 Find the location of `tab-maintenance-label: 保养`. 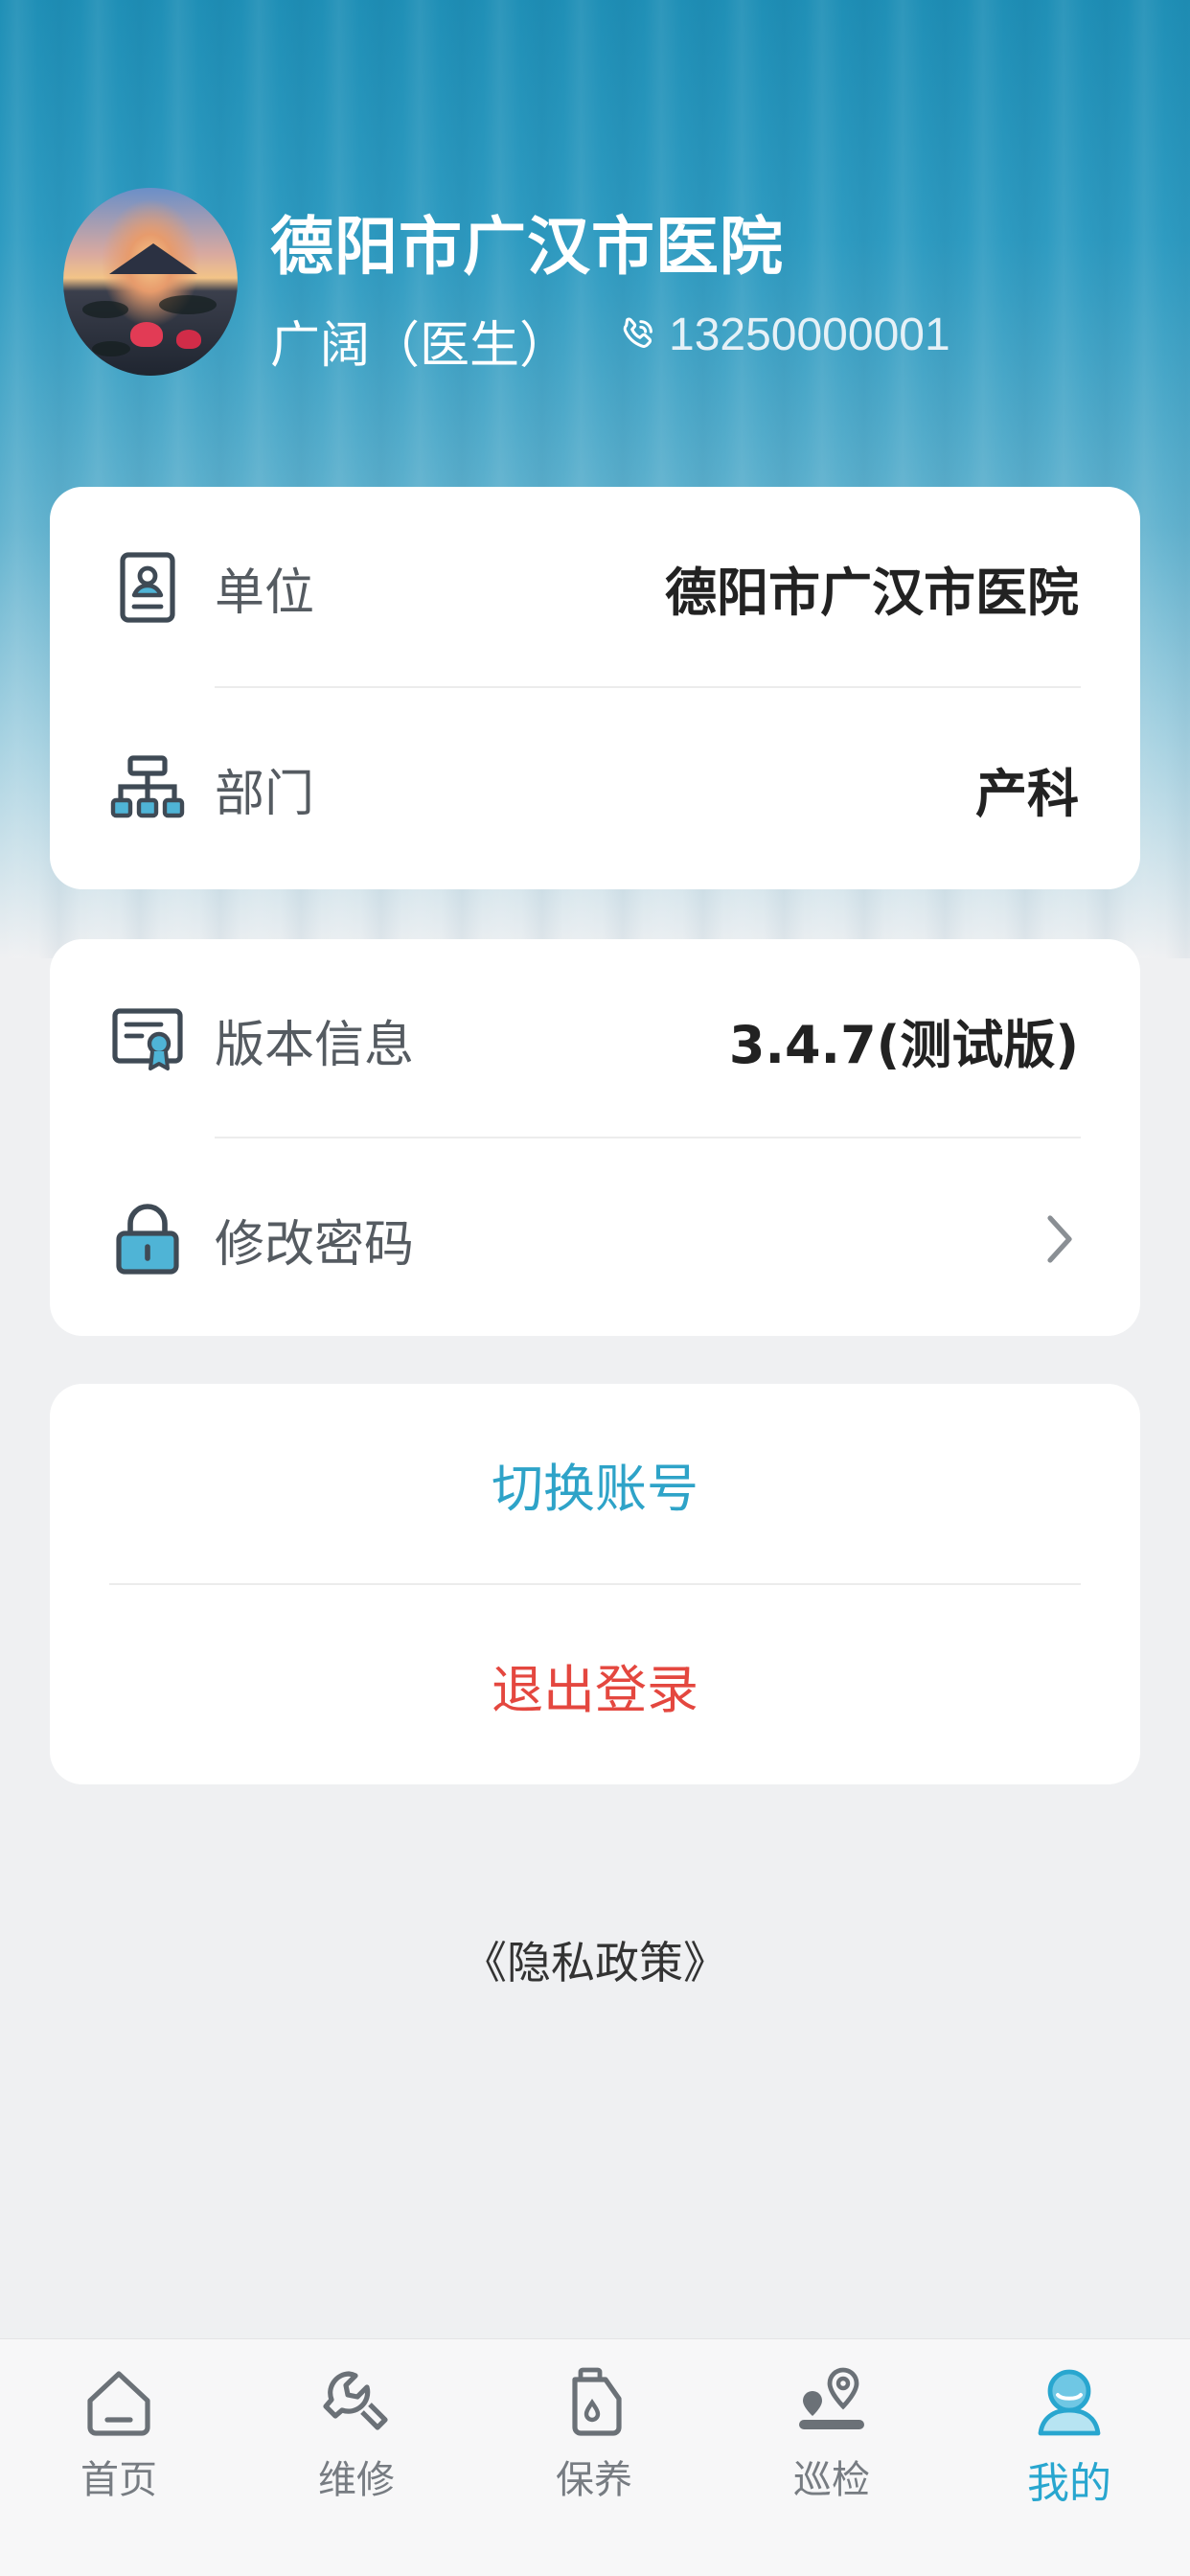

tab-maintenance-label: 保养 is located at coordinates (594, 2480).